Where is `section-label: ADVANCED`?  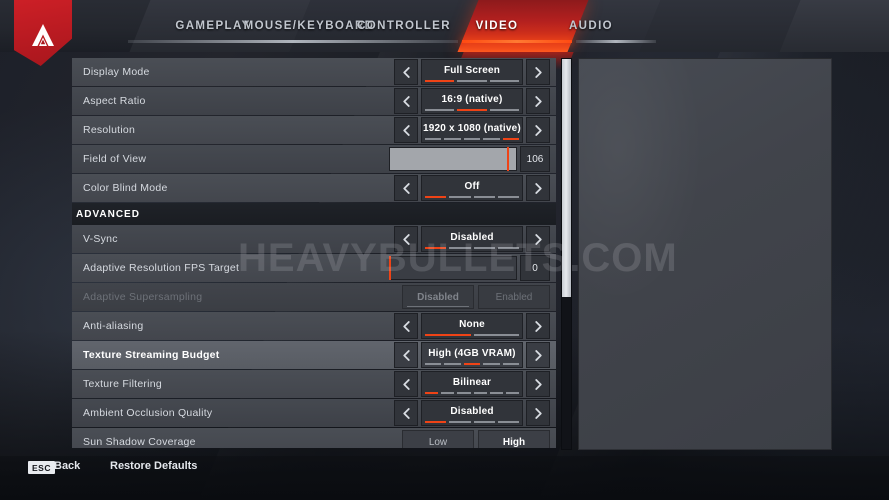
section-label: ADVANCED is located at coordinates (108, 214).